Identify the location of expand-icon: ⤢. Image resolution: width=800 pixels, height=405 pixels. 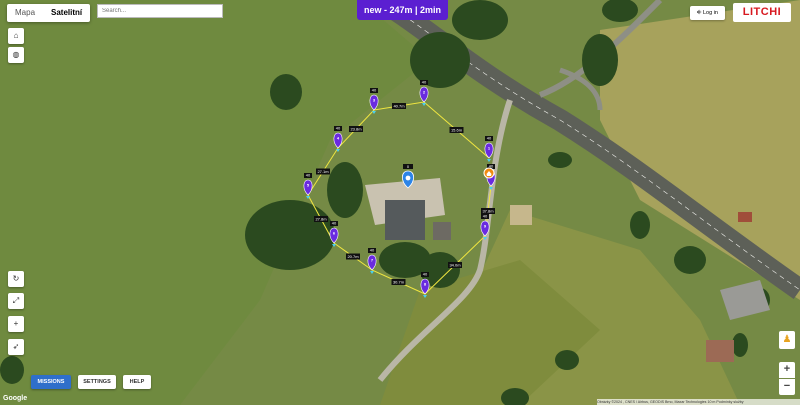
(16, 300).